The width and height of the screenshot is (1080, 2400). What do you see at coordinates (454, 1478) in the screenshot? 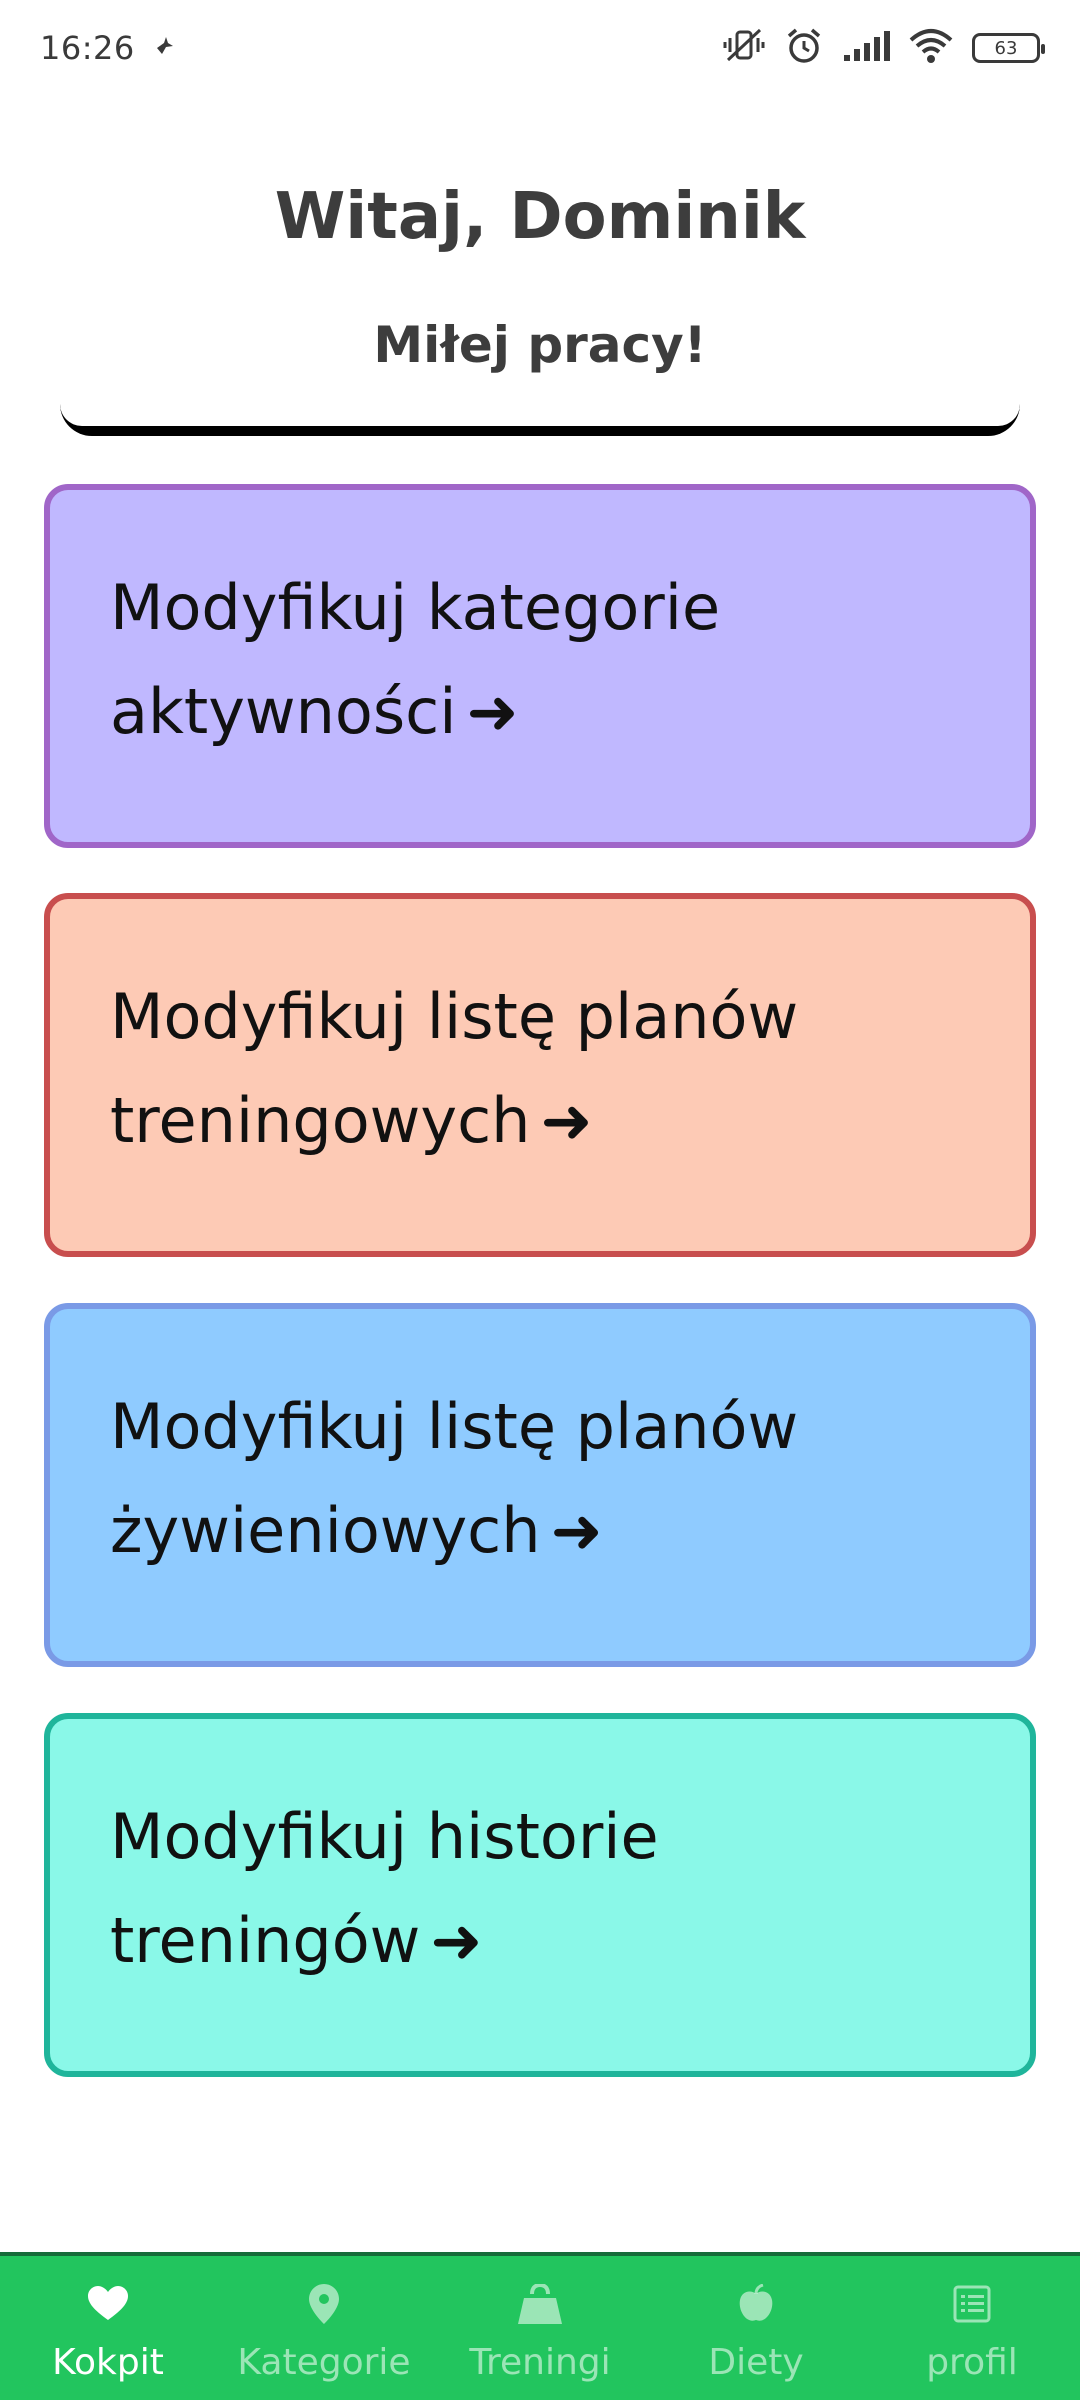
I see `card-label: Modyfikuj listę planów żywieniowych ➜` at bounding box center [454, 1478].